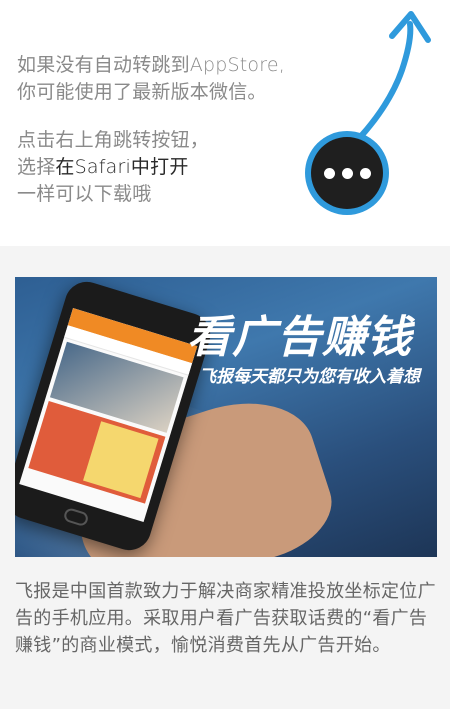 The width and height of the screenshot is (450, 709). Describe the element at coordinates (113, 140) in the screenshot. I see `guide-line-3: 点击右上角跳转按钮，` at that location.